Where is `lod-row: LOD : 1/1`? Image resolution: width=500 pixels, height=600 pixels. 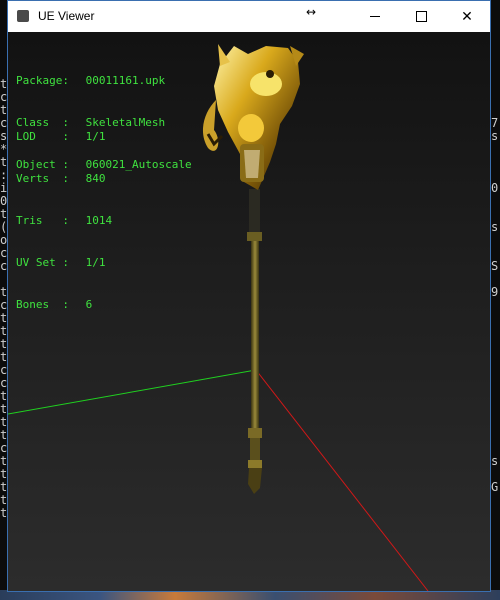 lod-row: LOD : 1/1 is located at coordinates (64, 137).